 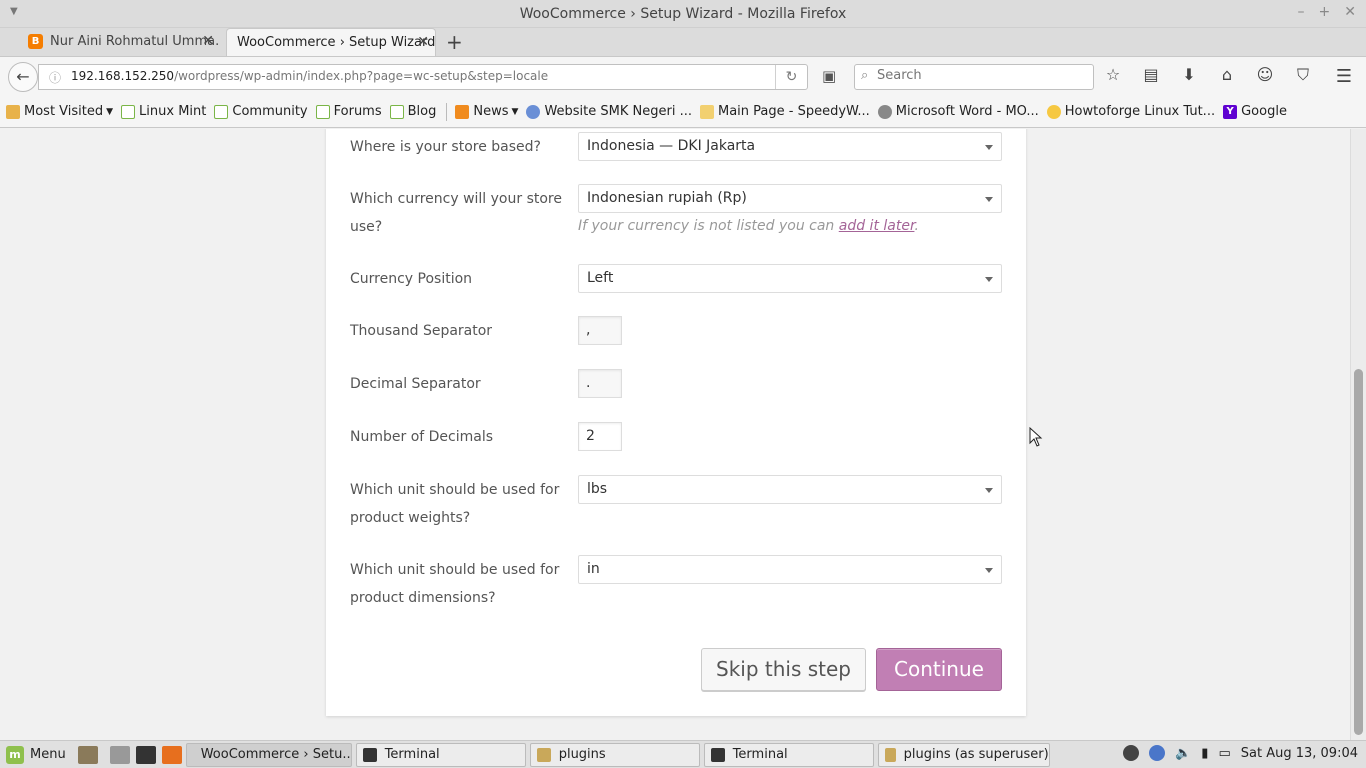 I want to click on show-desktop-icon, so click(x=87, y=754).